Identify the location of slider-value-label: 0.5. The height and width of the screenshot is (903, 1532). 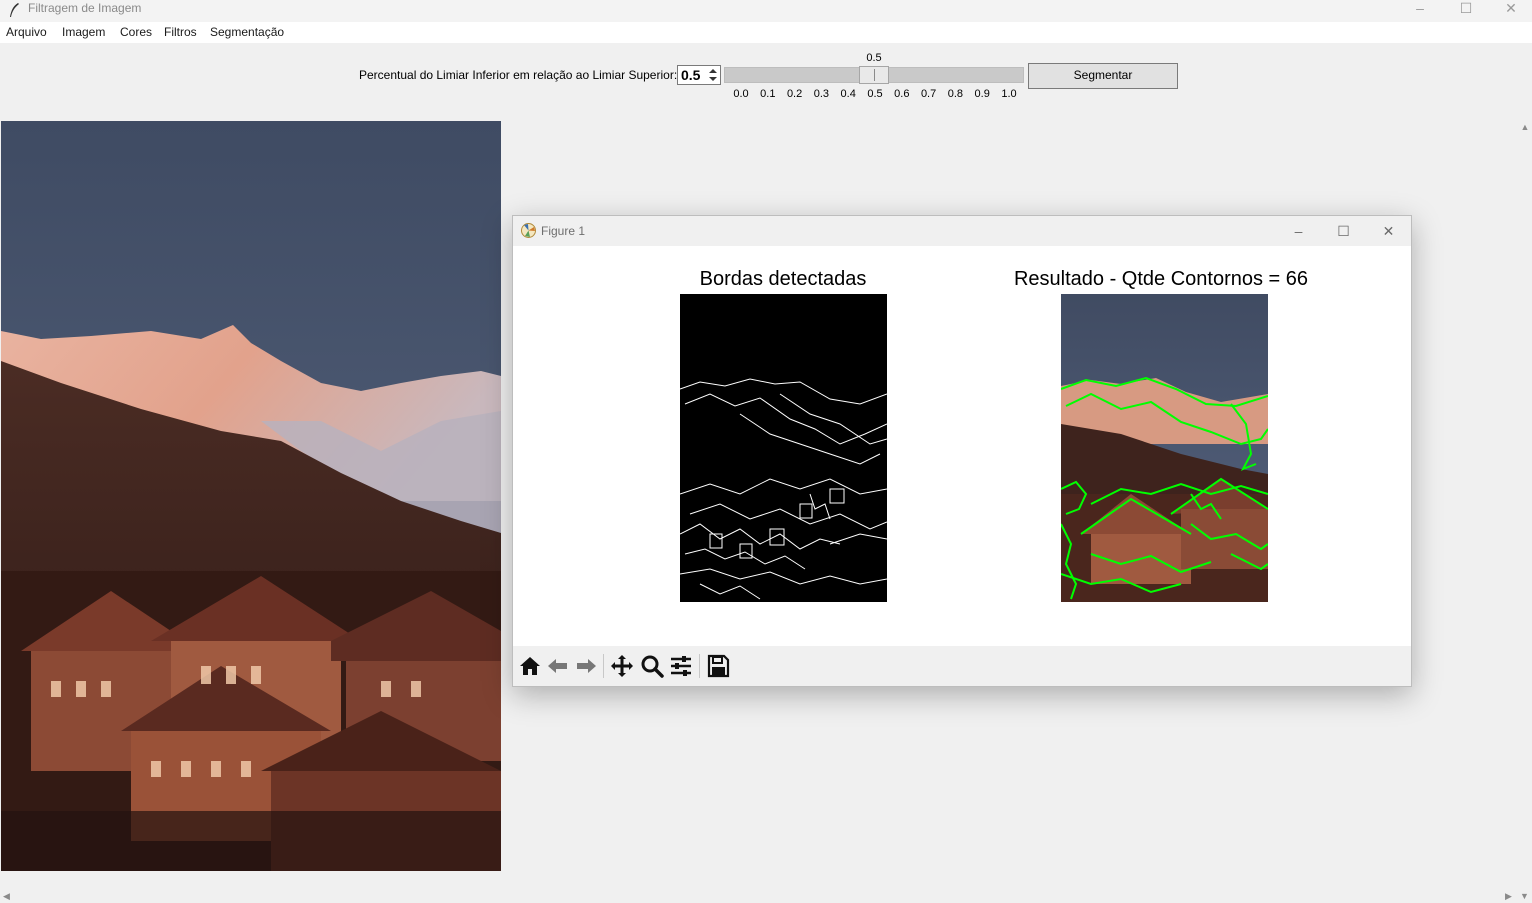
(874, 58).